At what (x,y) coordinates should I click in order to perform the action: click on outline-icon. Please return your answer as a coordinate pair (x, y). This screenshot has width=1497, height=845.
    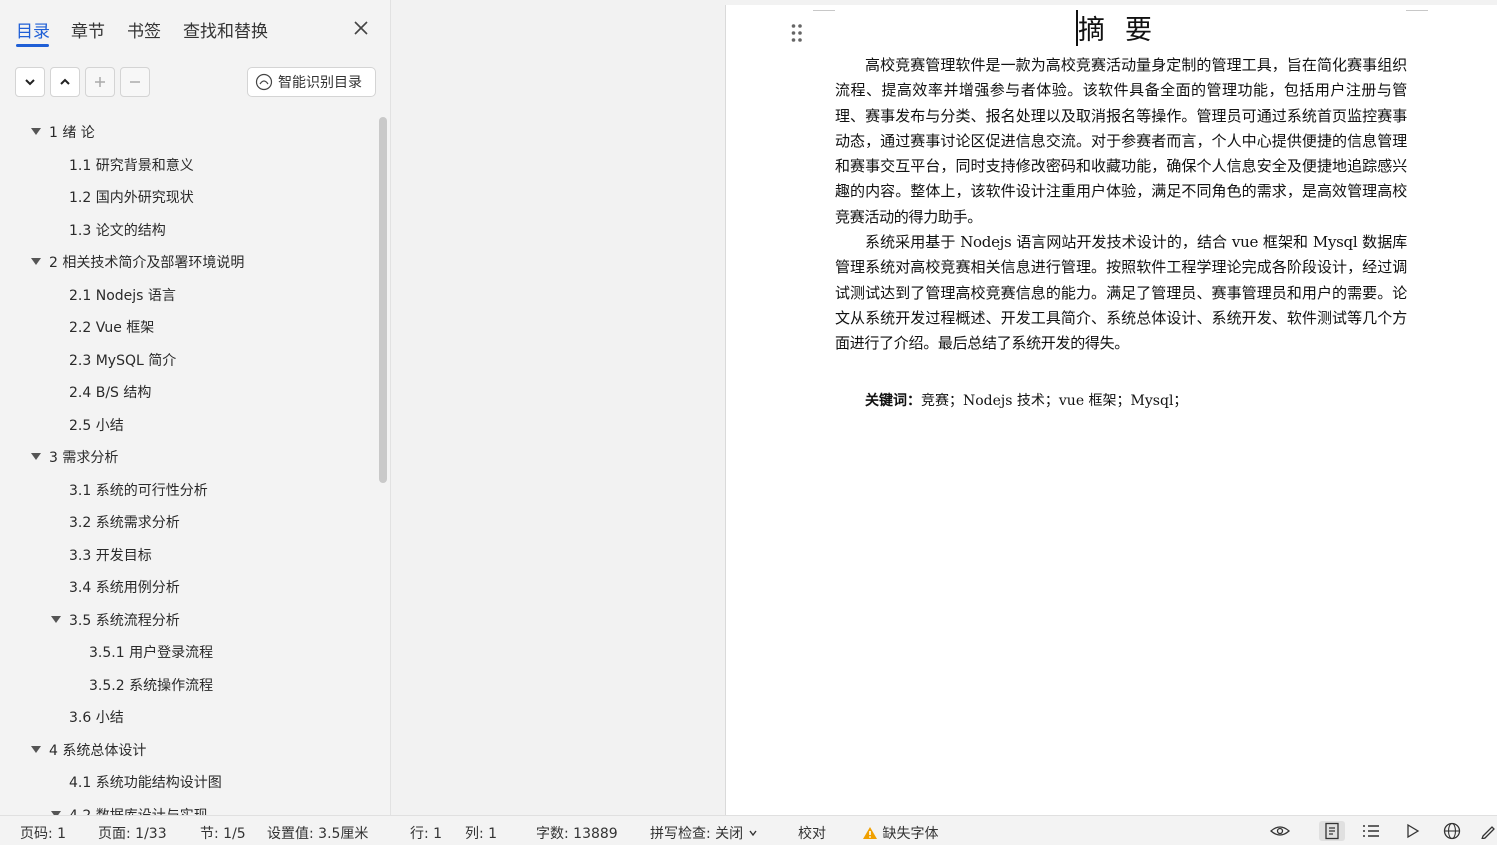
    Looking at the image, I should click on (1371, 831).